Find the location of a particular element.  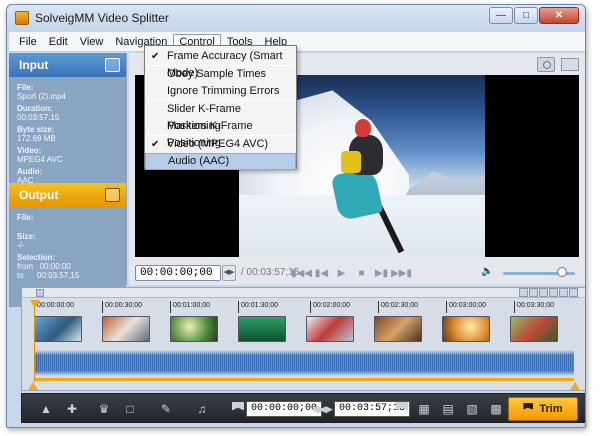

tick-label: 00:03:30;00 is located at coordinates (534, 307).